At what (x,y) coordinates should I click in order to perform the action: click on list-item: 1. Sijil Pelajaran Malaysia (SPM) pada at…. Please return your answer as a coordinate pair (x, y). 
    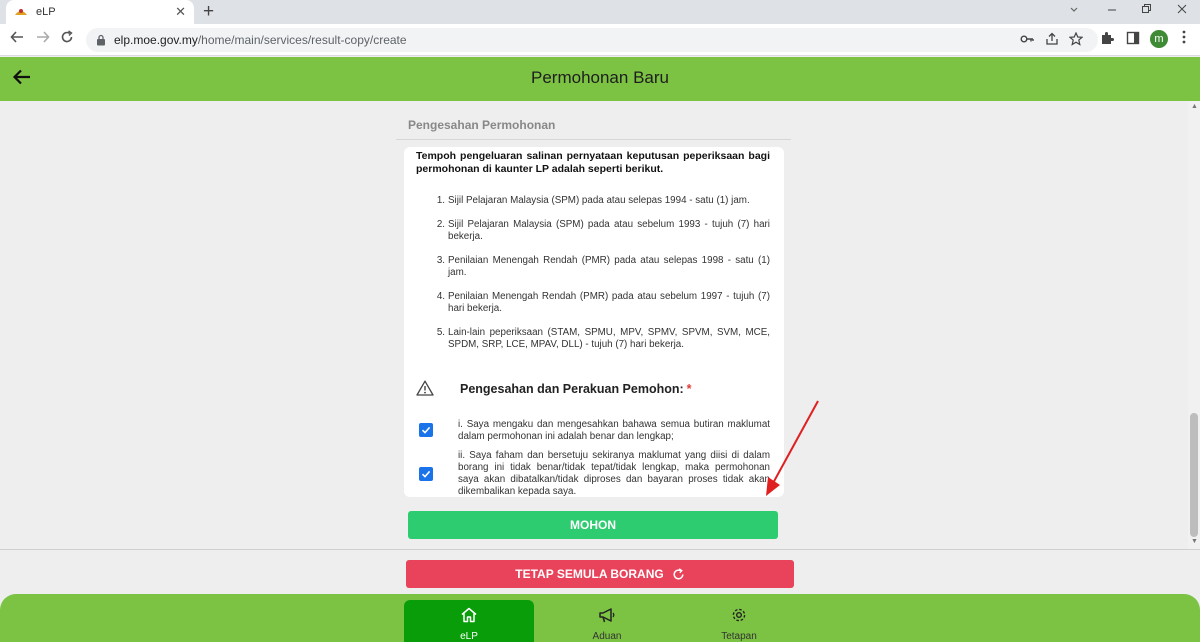
    Looking at the image, I should click on (593, 200).